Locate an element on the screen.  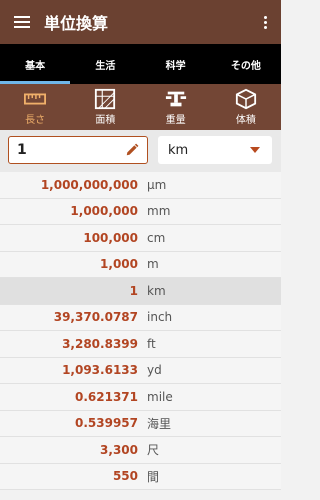
unit-type-weight: 重量 is located at coordinates (176, 107).